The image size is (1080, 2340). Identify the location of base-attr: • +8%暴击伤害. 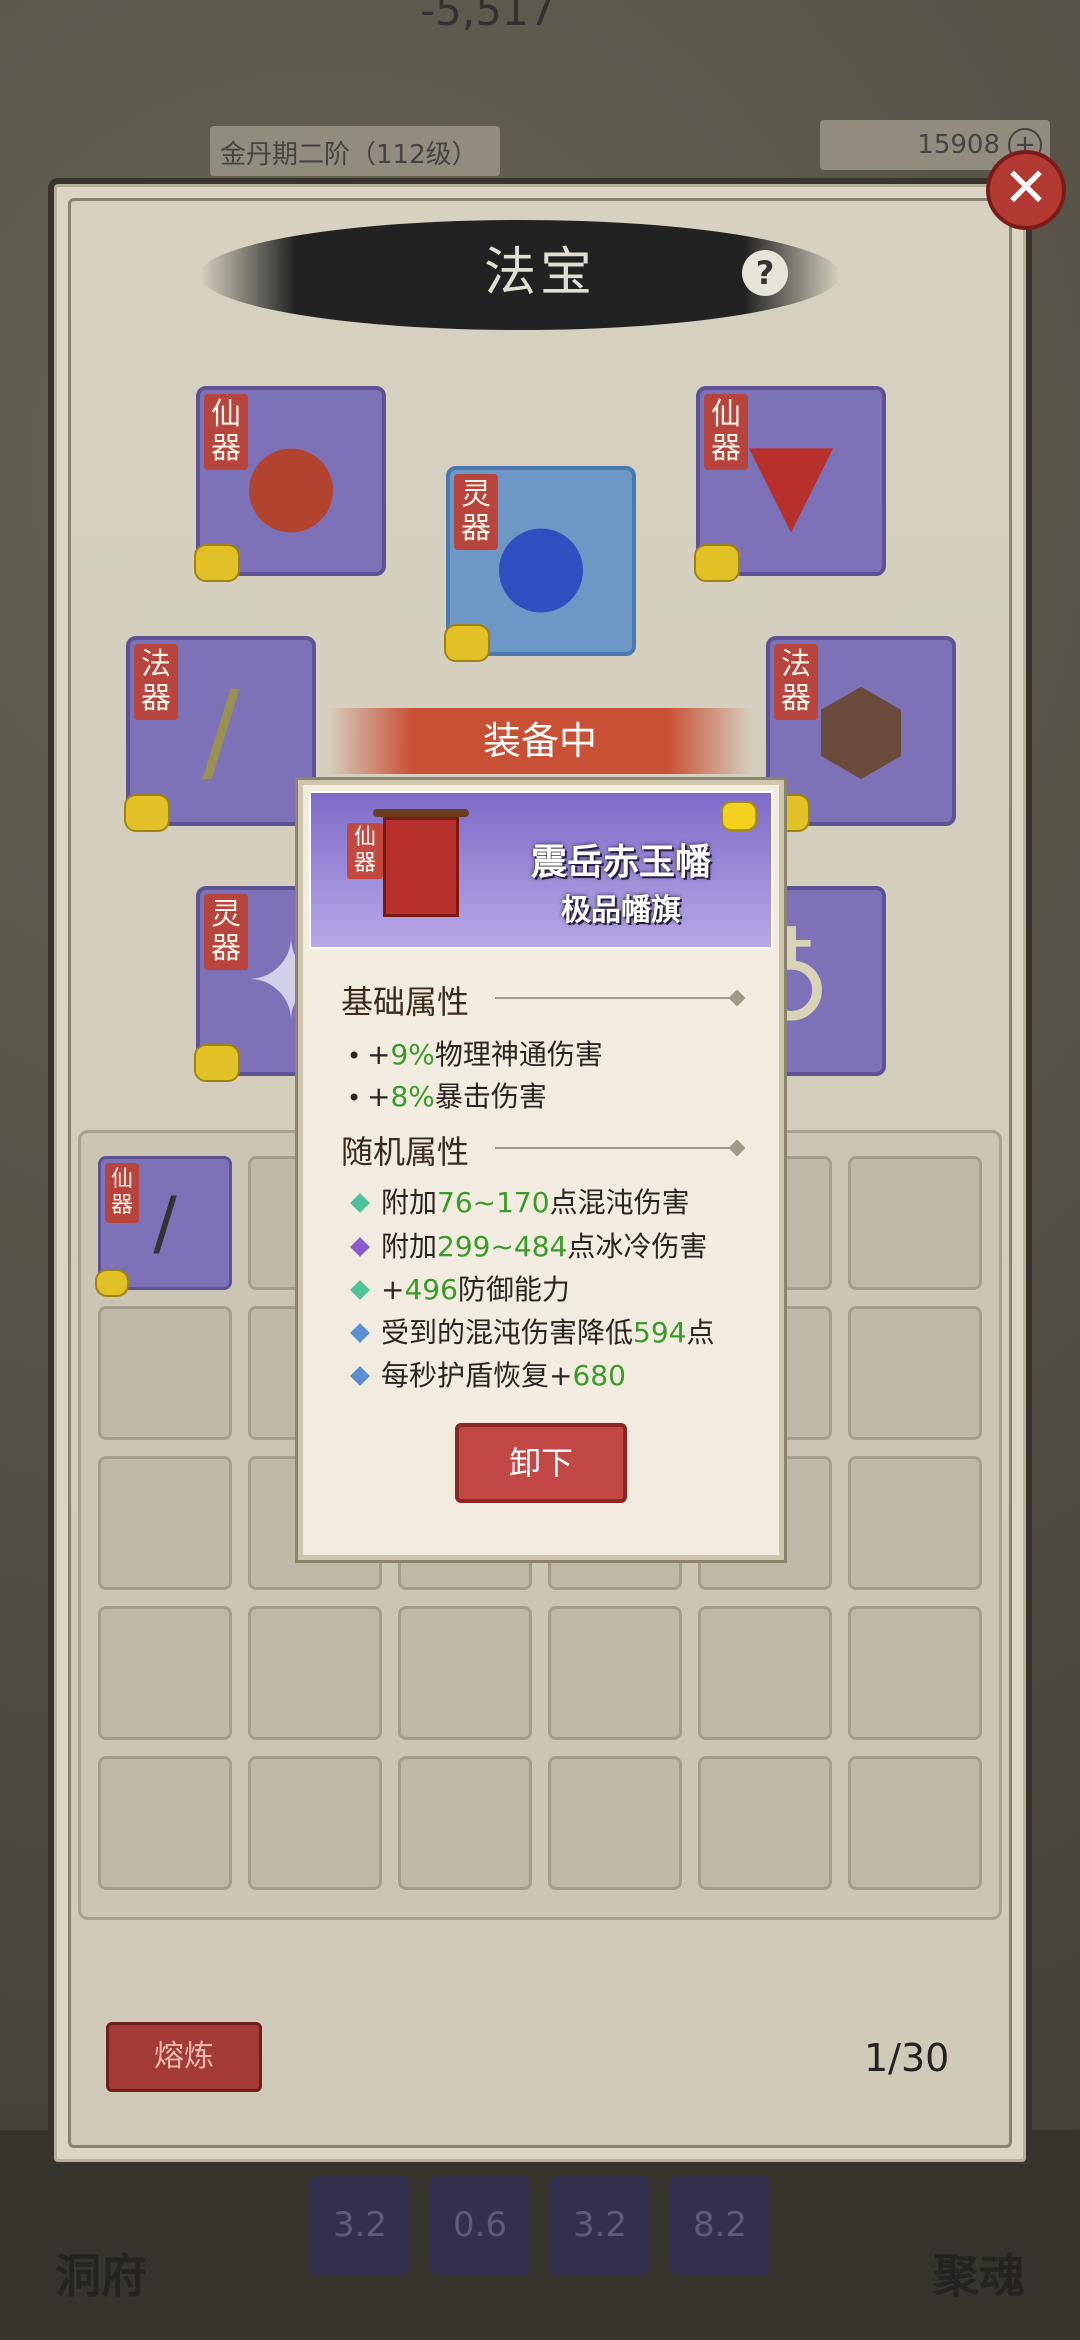
(447, 1096).